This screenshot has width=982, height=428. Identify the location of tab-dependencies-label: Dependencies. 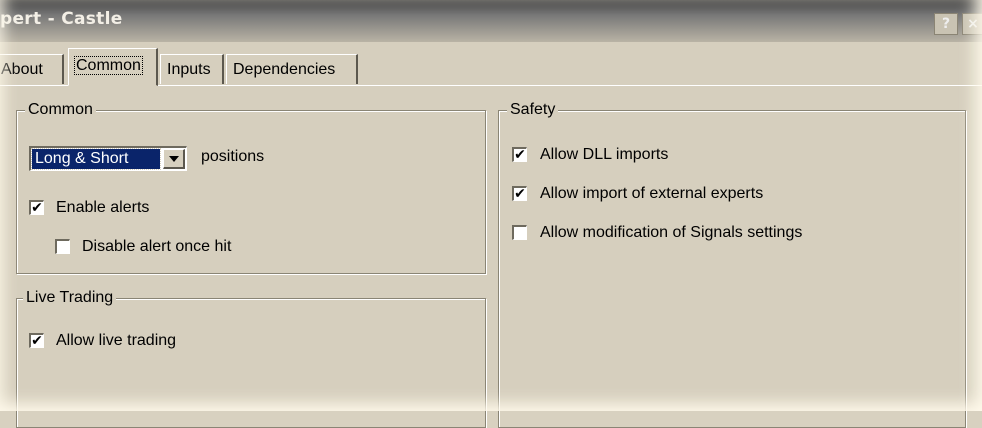
(284, 69).